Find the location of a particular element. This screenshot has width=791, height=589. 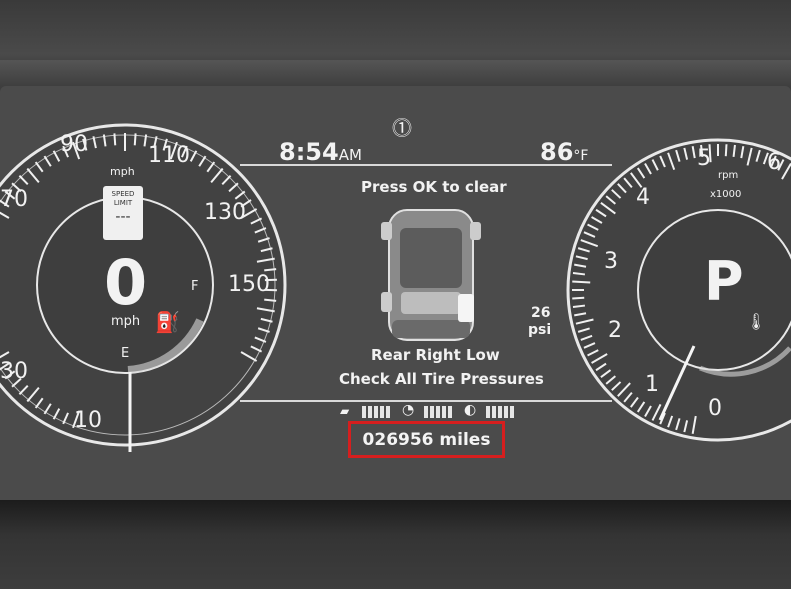

coolant-temperature-icon: 🌡 is located at coordinates (756, 321).